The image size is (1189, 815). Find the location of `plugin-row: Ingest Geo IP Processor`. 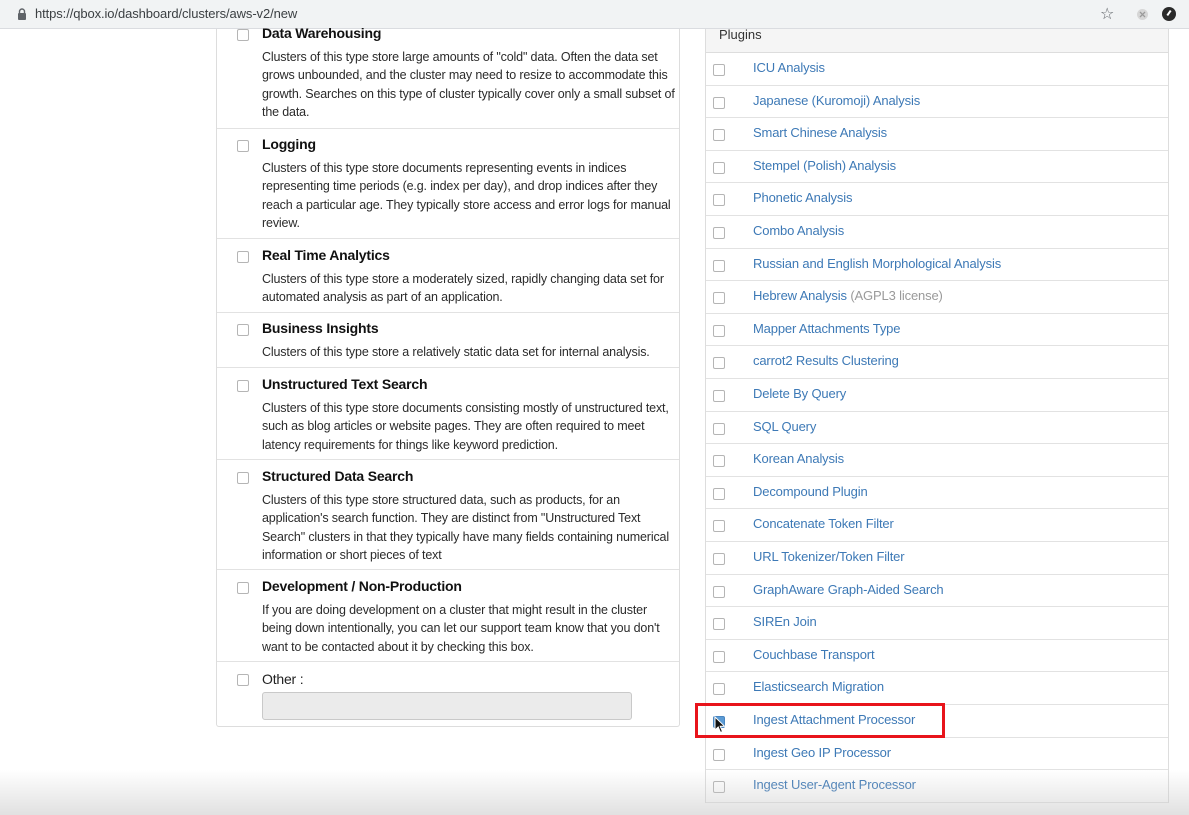

plugin-row: Ingest Geo IP Processor is located at coordinates (937, 754).